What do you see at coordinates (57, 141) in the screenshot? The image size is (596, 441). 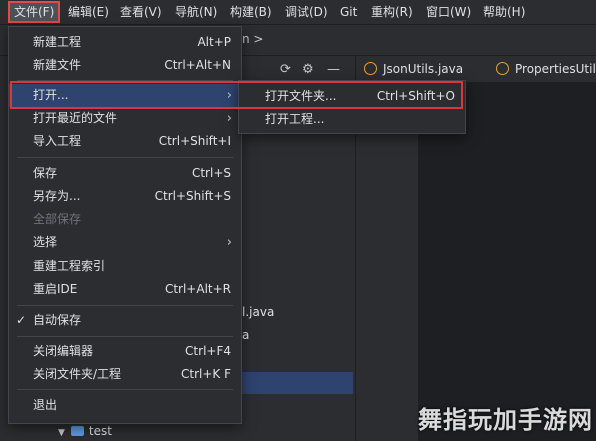 I see `menu-item-label: 导入工程` at bounding box center [57, 141].